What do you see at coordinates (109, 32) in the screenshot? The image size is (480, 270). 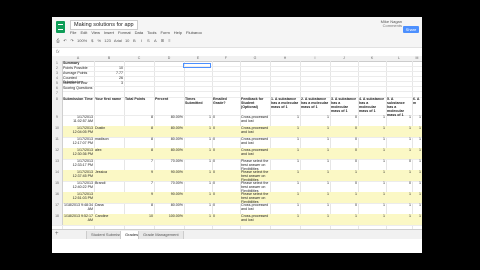 I see `menu-insert: Insert` at bounding box center [109, 32].